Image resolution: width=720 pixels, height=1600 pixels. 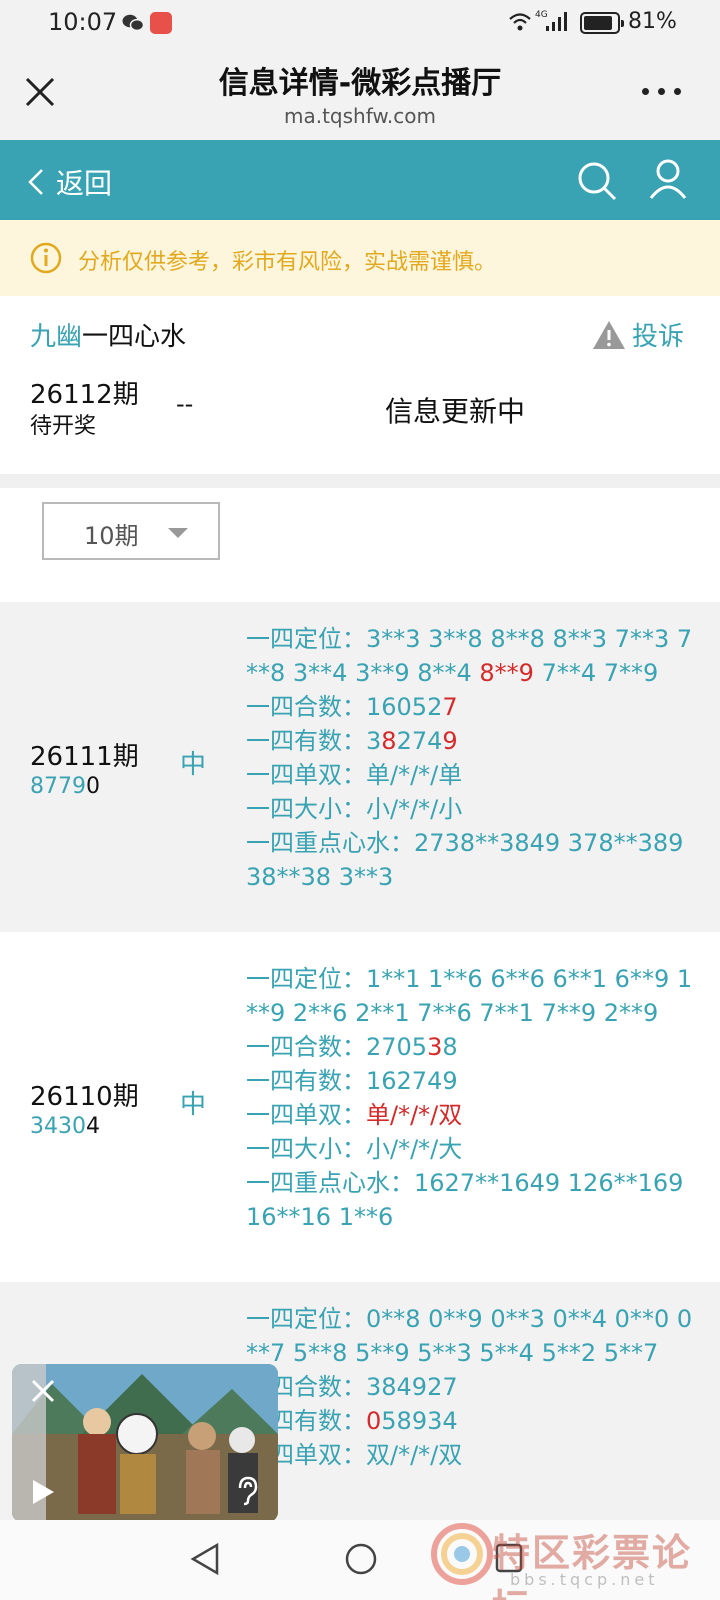 What do you see at coordinates (352, 741) in the screenshot?
I see `prediction-line: 一四有数：382749` at bounding box center [352, 741].